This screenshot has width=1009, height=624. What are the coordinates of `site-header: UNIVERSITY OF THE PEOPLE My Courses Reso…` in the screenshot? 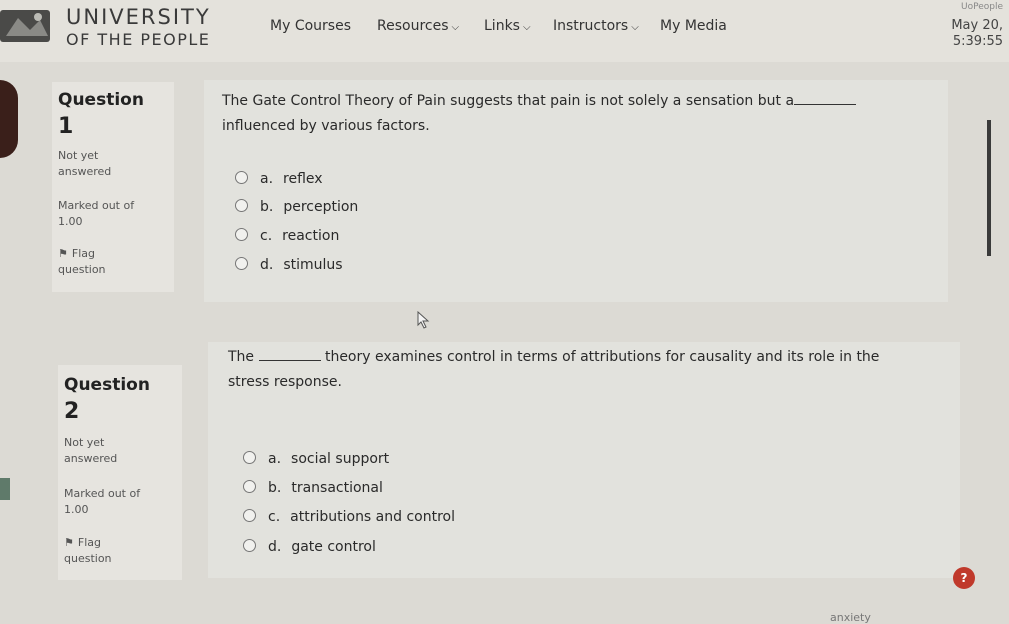 It's located at (504, 31).